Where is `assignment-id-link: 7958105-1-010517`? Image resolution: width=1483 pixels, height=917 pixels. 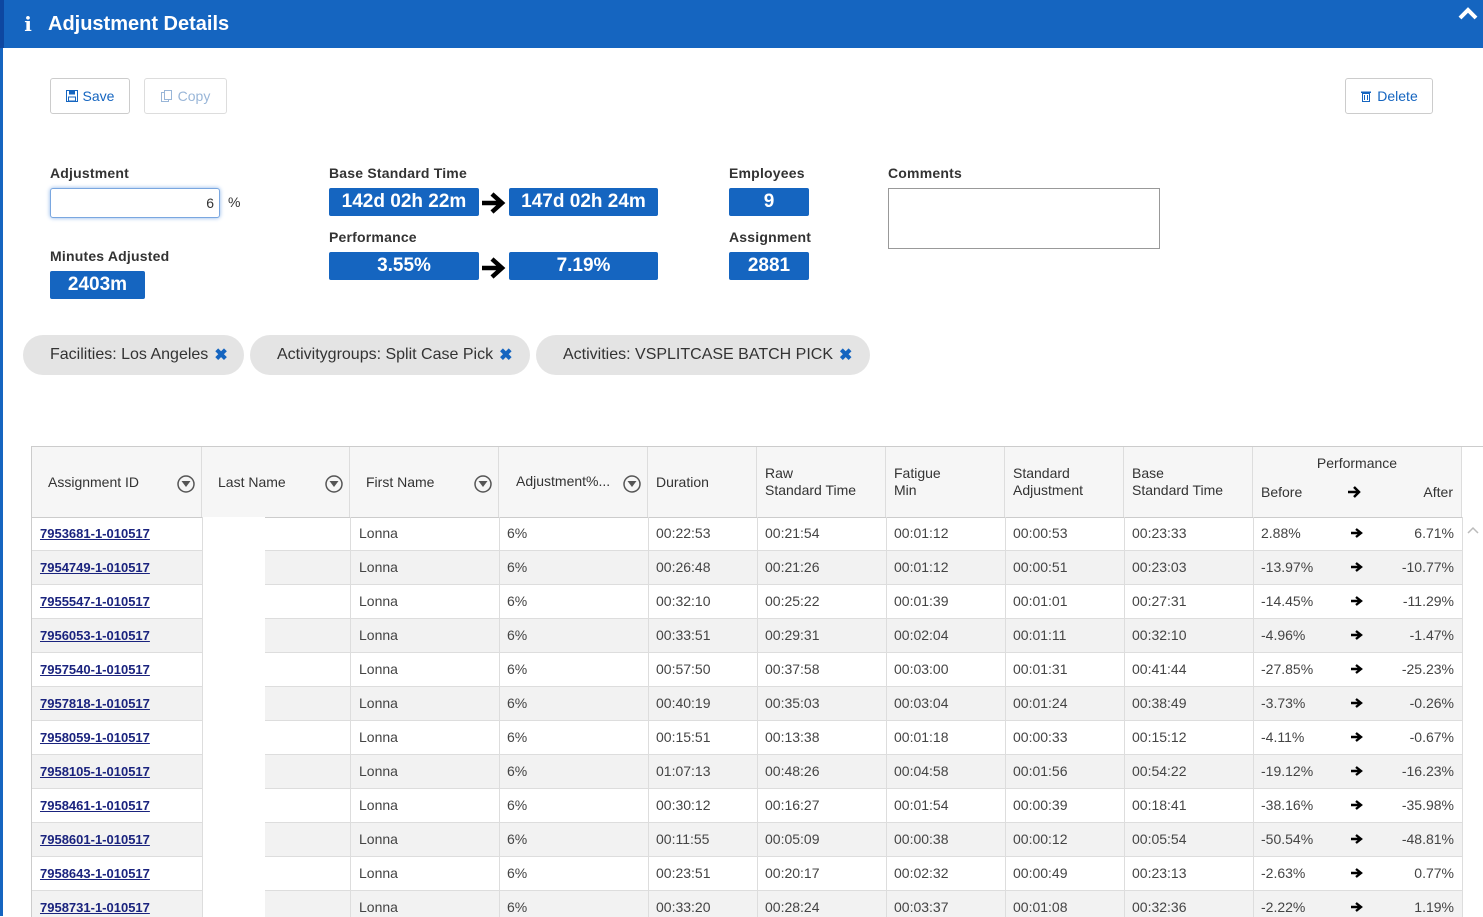 assignment-id-link: 7958105-1-010517 is located at coordinates (95, 771).